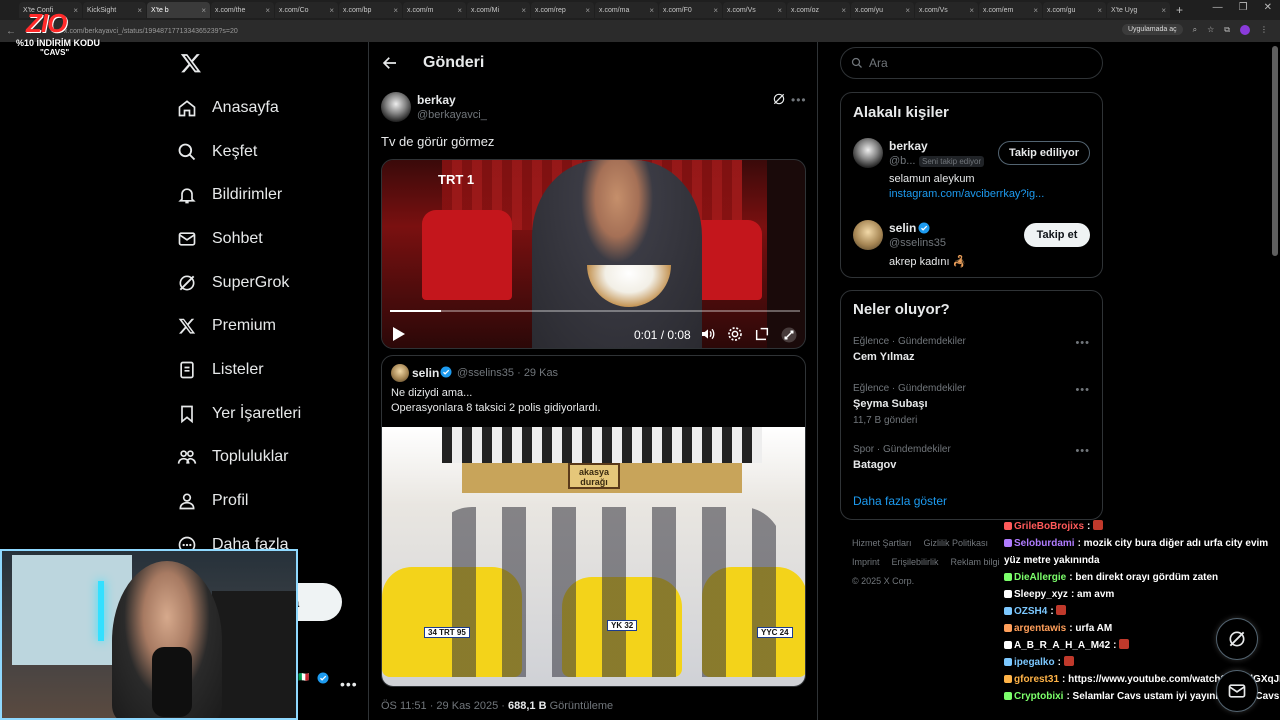 The width and height of the screenshot is (1280, 720). What do you see at coordinates (265, 108) in the screenshot?
I see `sidebar-item-home: Anasayfa` at bounding box center [265, 108].